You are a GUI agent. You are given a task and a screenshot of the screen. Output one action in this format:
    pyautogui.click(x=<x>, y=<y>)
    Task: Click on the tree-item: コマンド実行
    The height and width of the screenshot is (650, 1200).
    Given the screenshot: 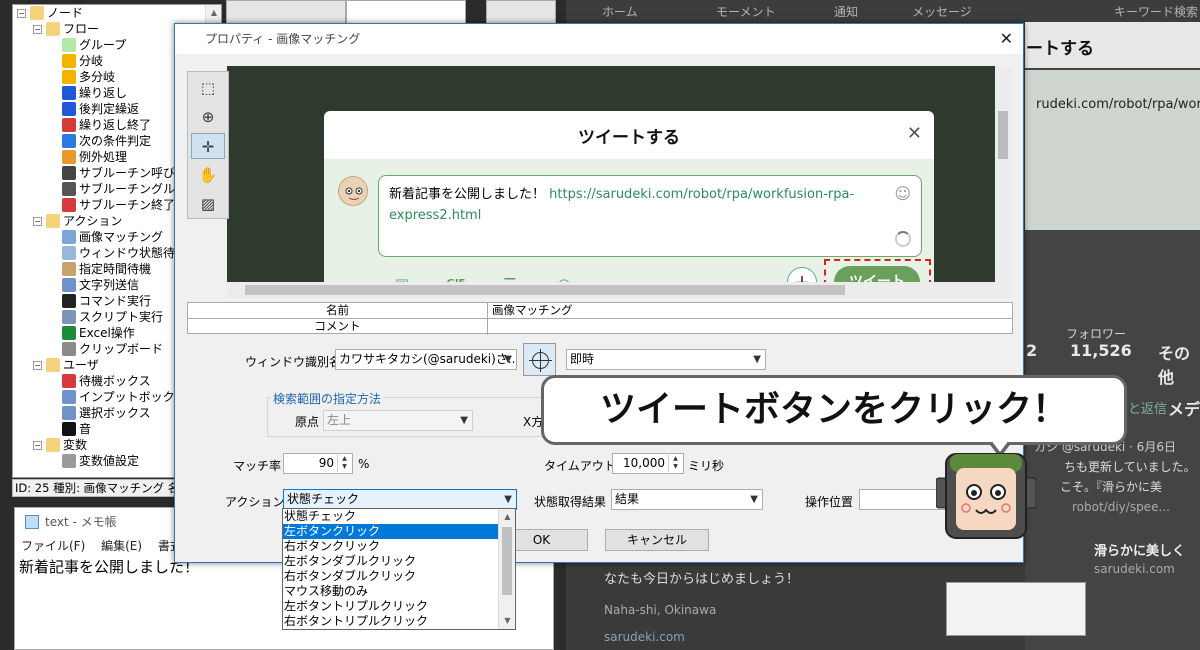 What is the action you would take?
    pyautogui.click(x=106, y=301)
    